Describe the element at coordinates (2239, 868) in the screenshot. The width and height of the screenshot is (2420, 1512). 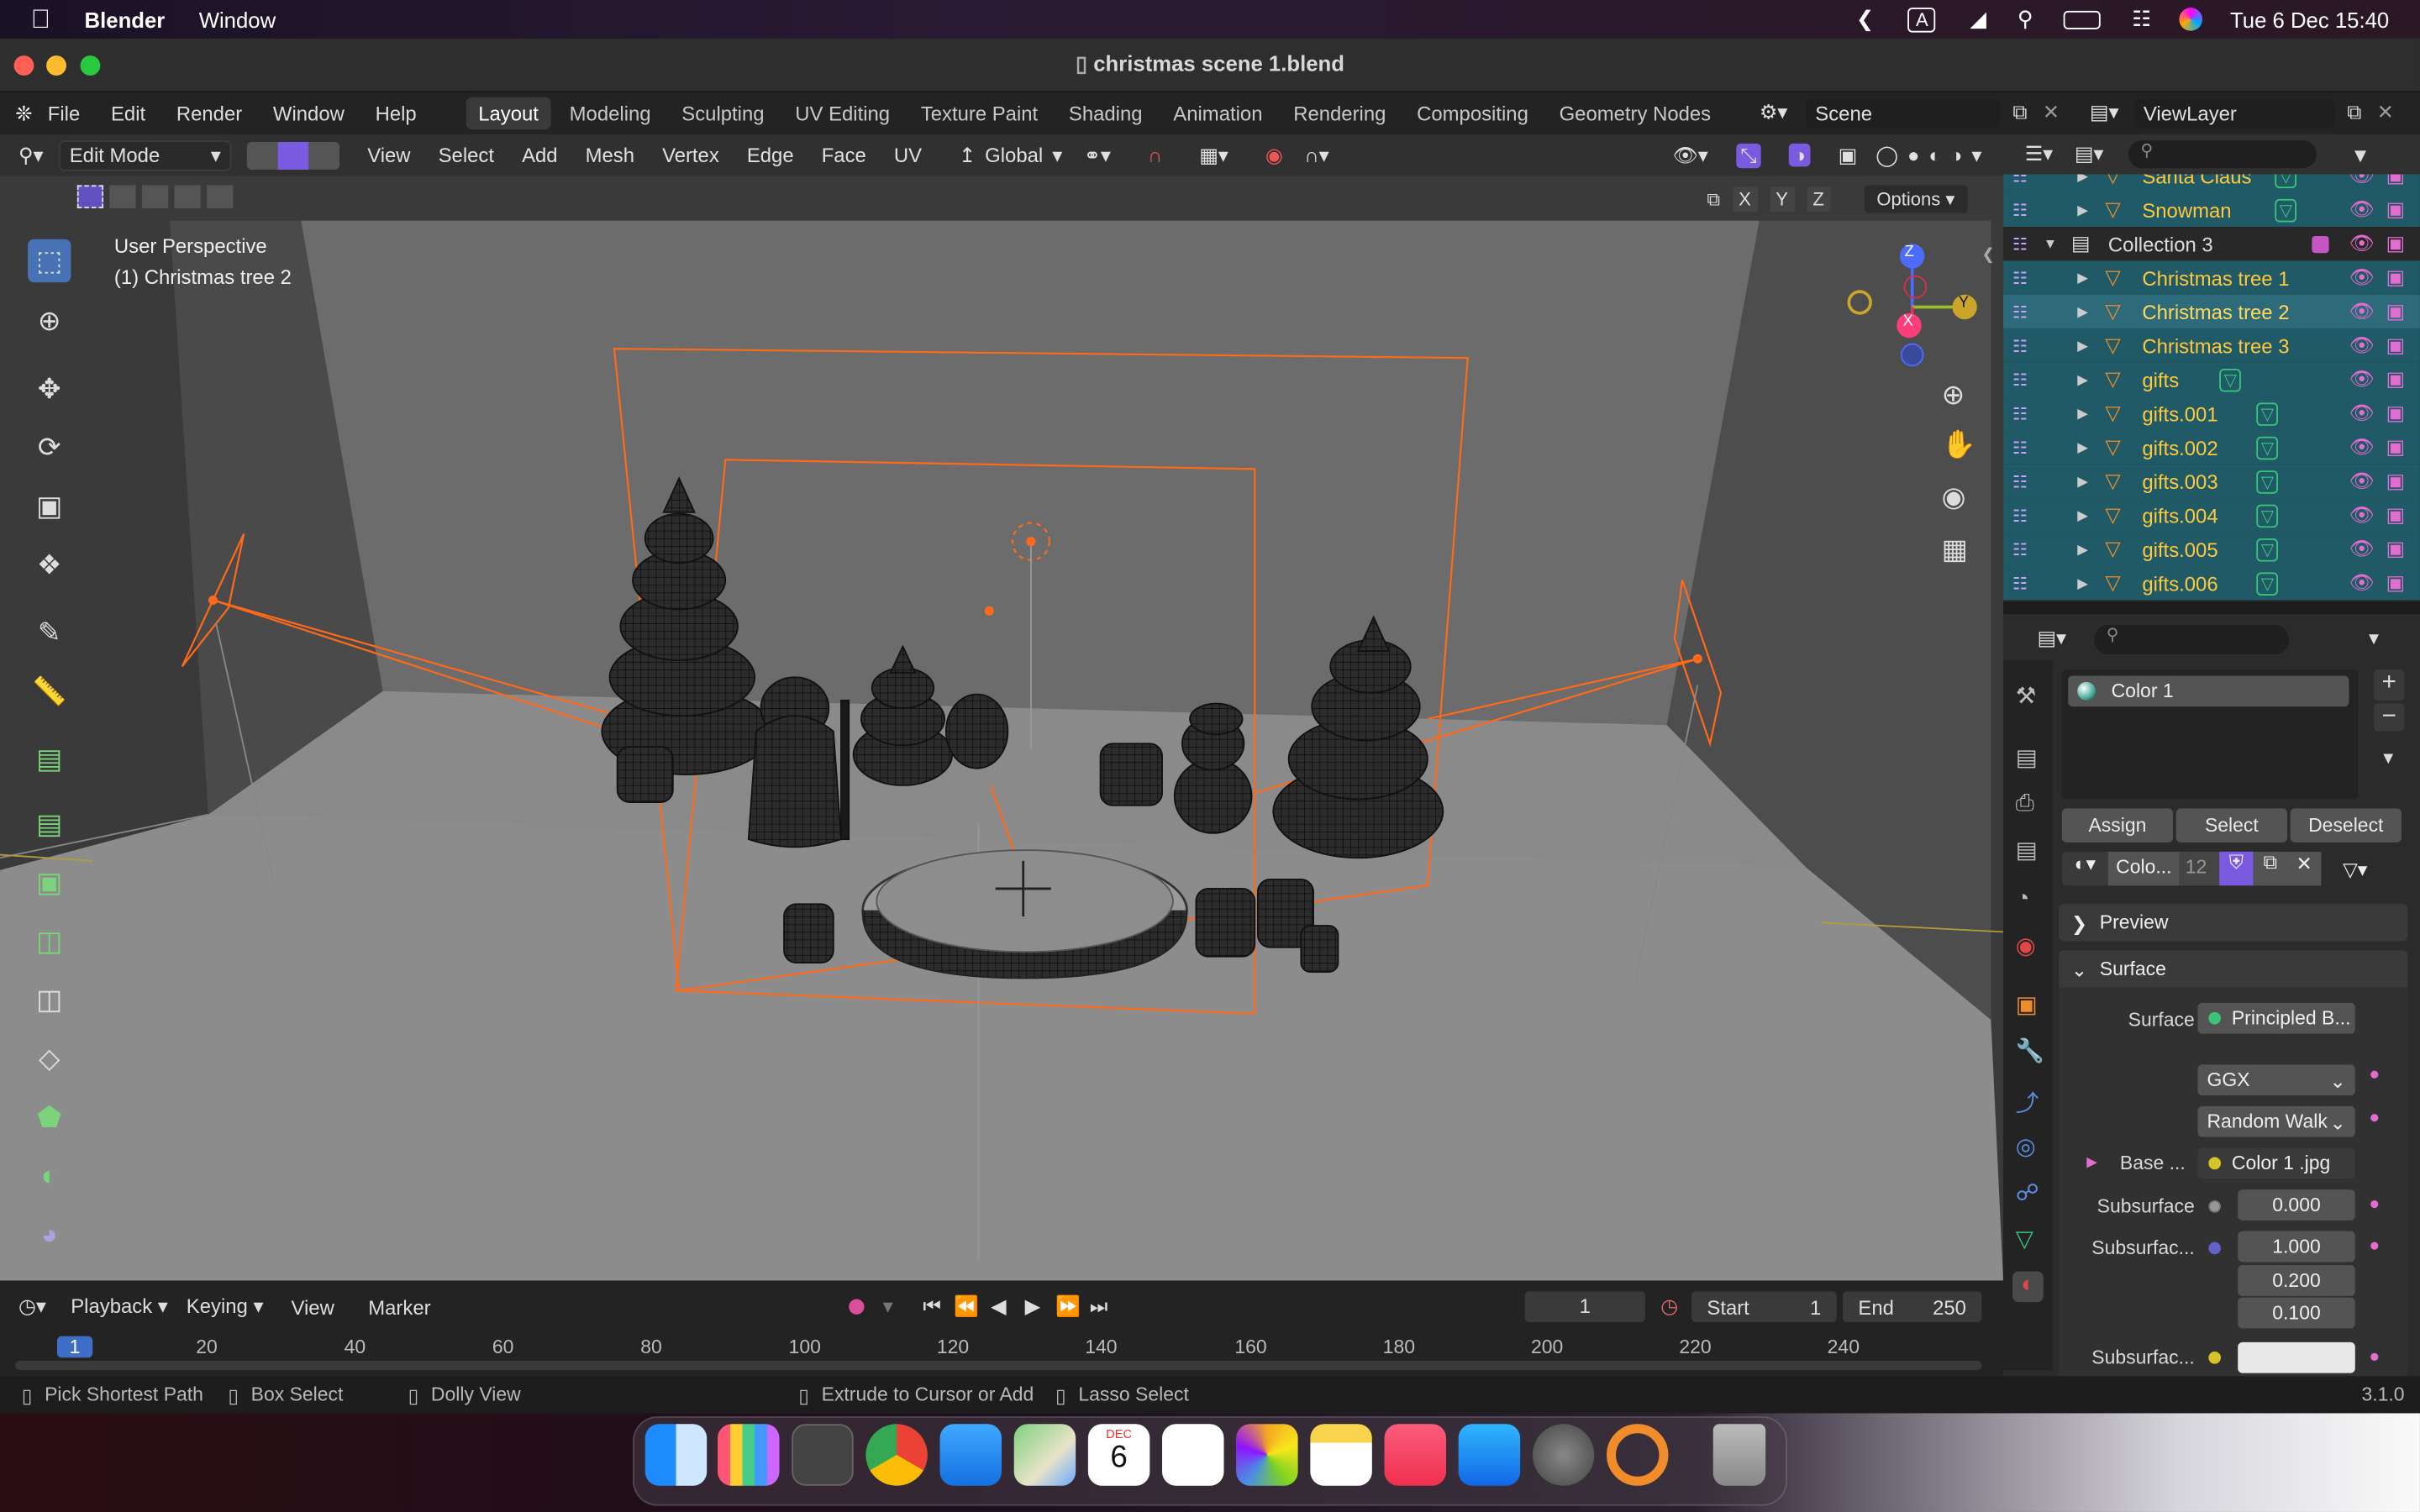
I see `material-datablock: ◐▾ Colo... 12 ⛨ ⧉ ✕ ▽▾` at that location.